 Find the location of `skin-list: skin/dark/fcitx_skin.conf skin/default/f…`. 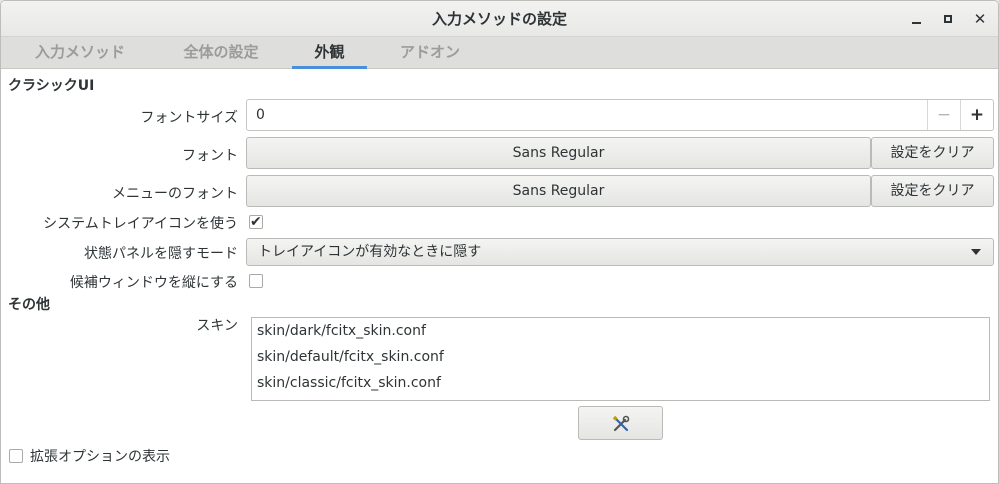

skin-list: skin/dark/fcitx_skin.conf skin/default/f… is located at coordinates (620, 359).